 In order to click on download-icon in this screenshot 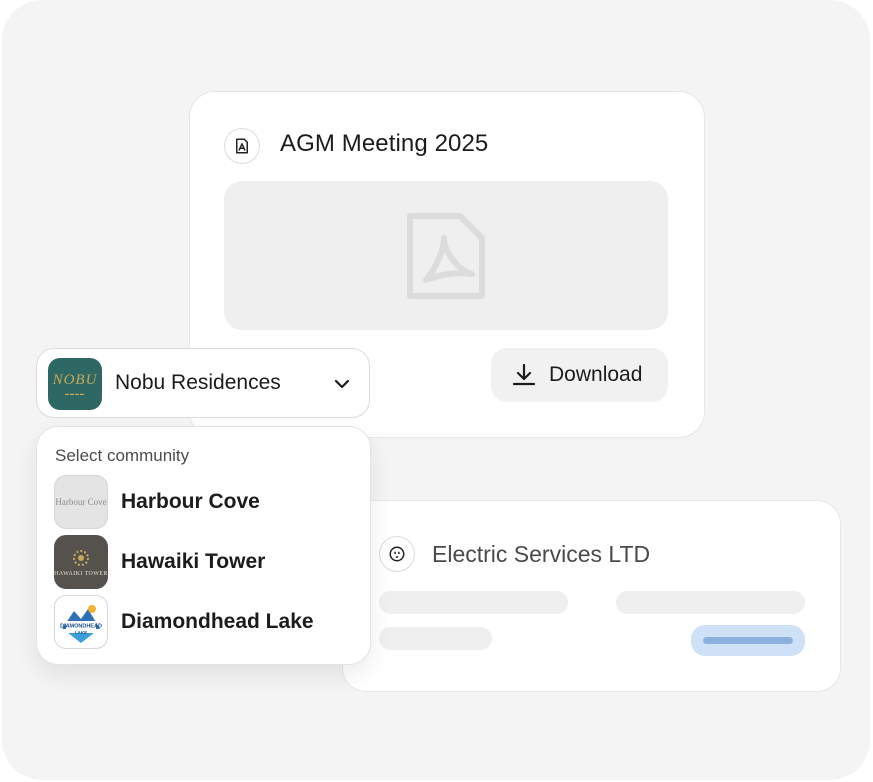, I will do `click(524, 374)`.